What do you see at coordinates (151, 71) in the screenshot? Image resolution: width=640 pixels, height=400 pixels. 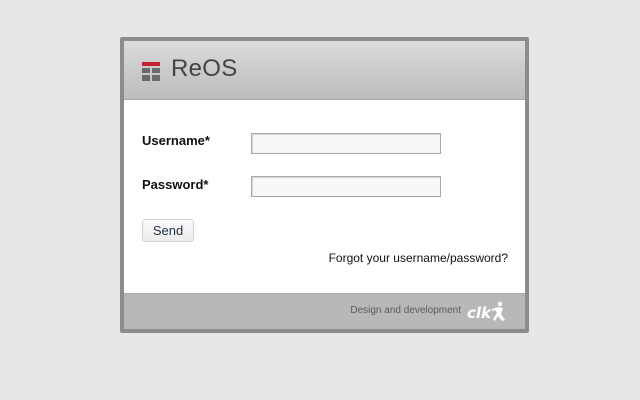 I see `reos-logo-icon` at bounding box center [151, 71].